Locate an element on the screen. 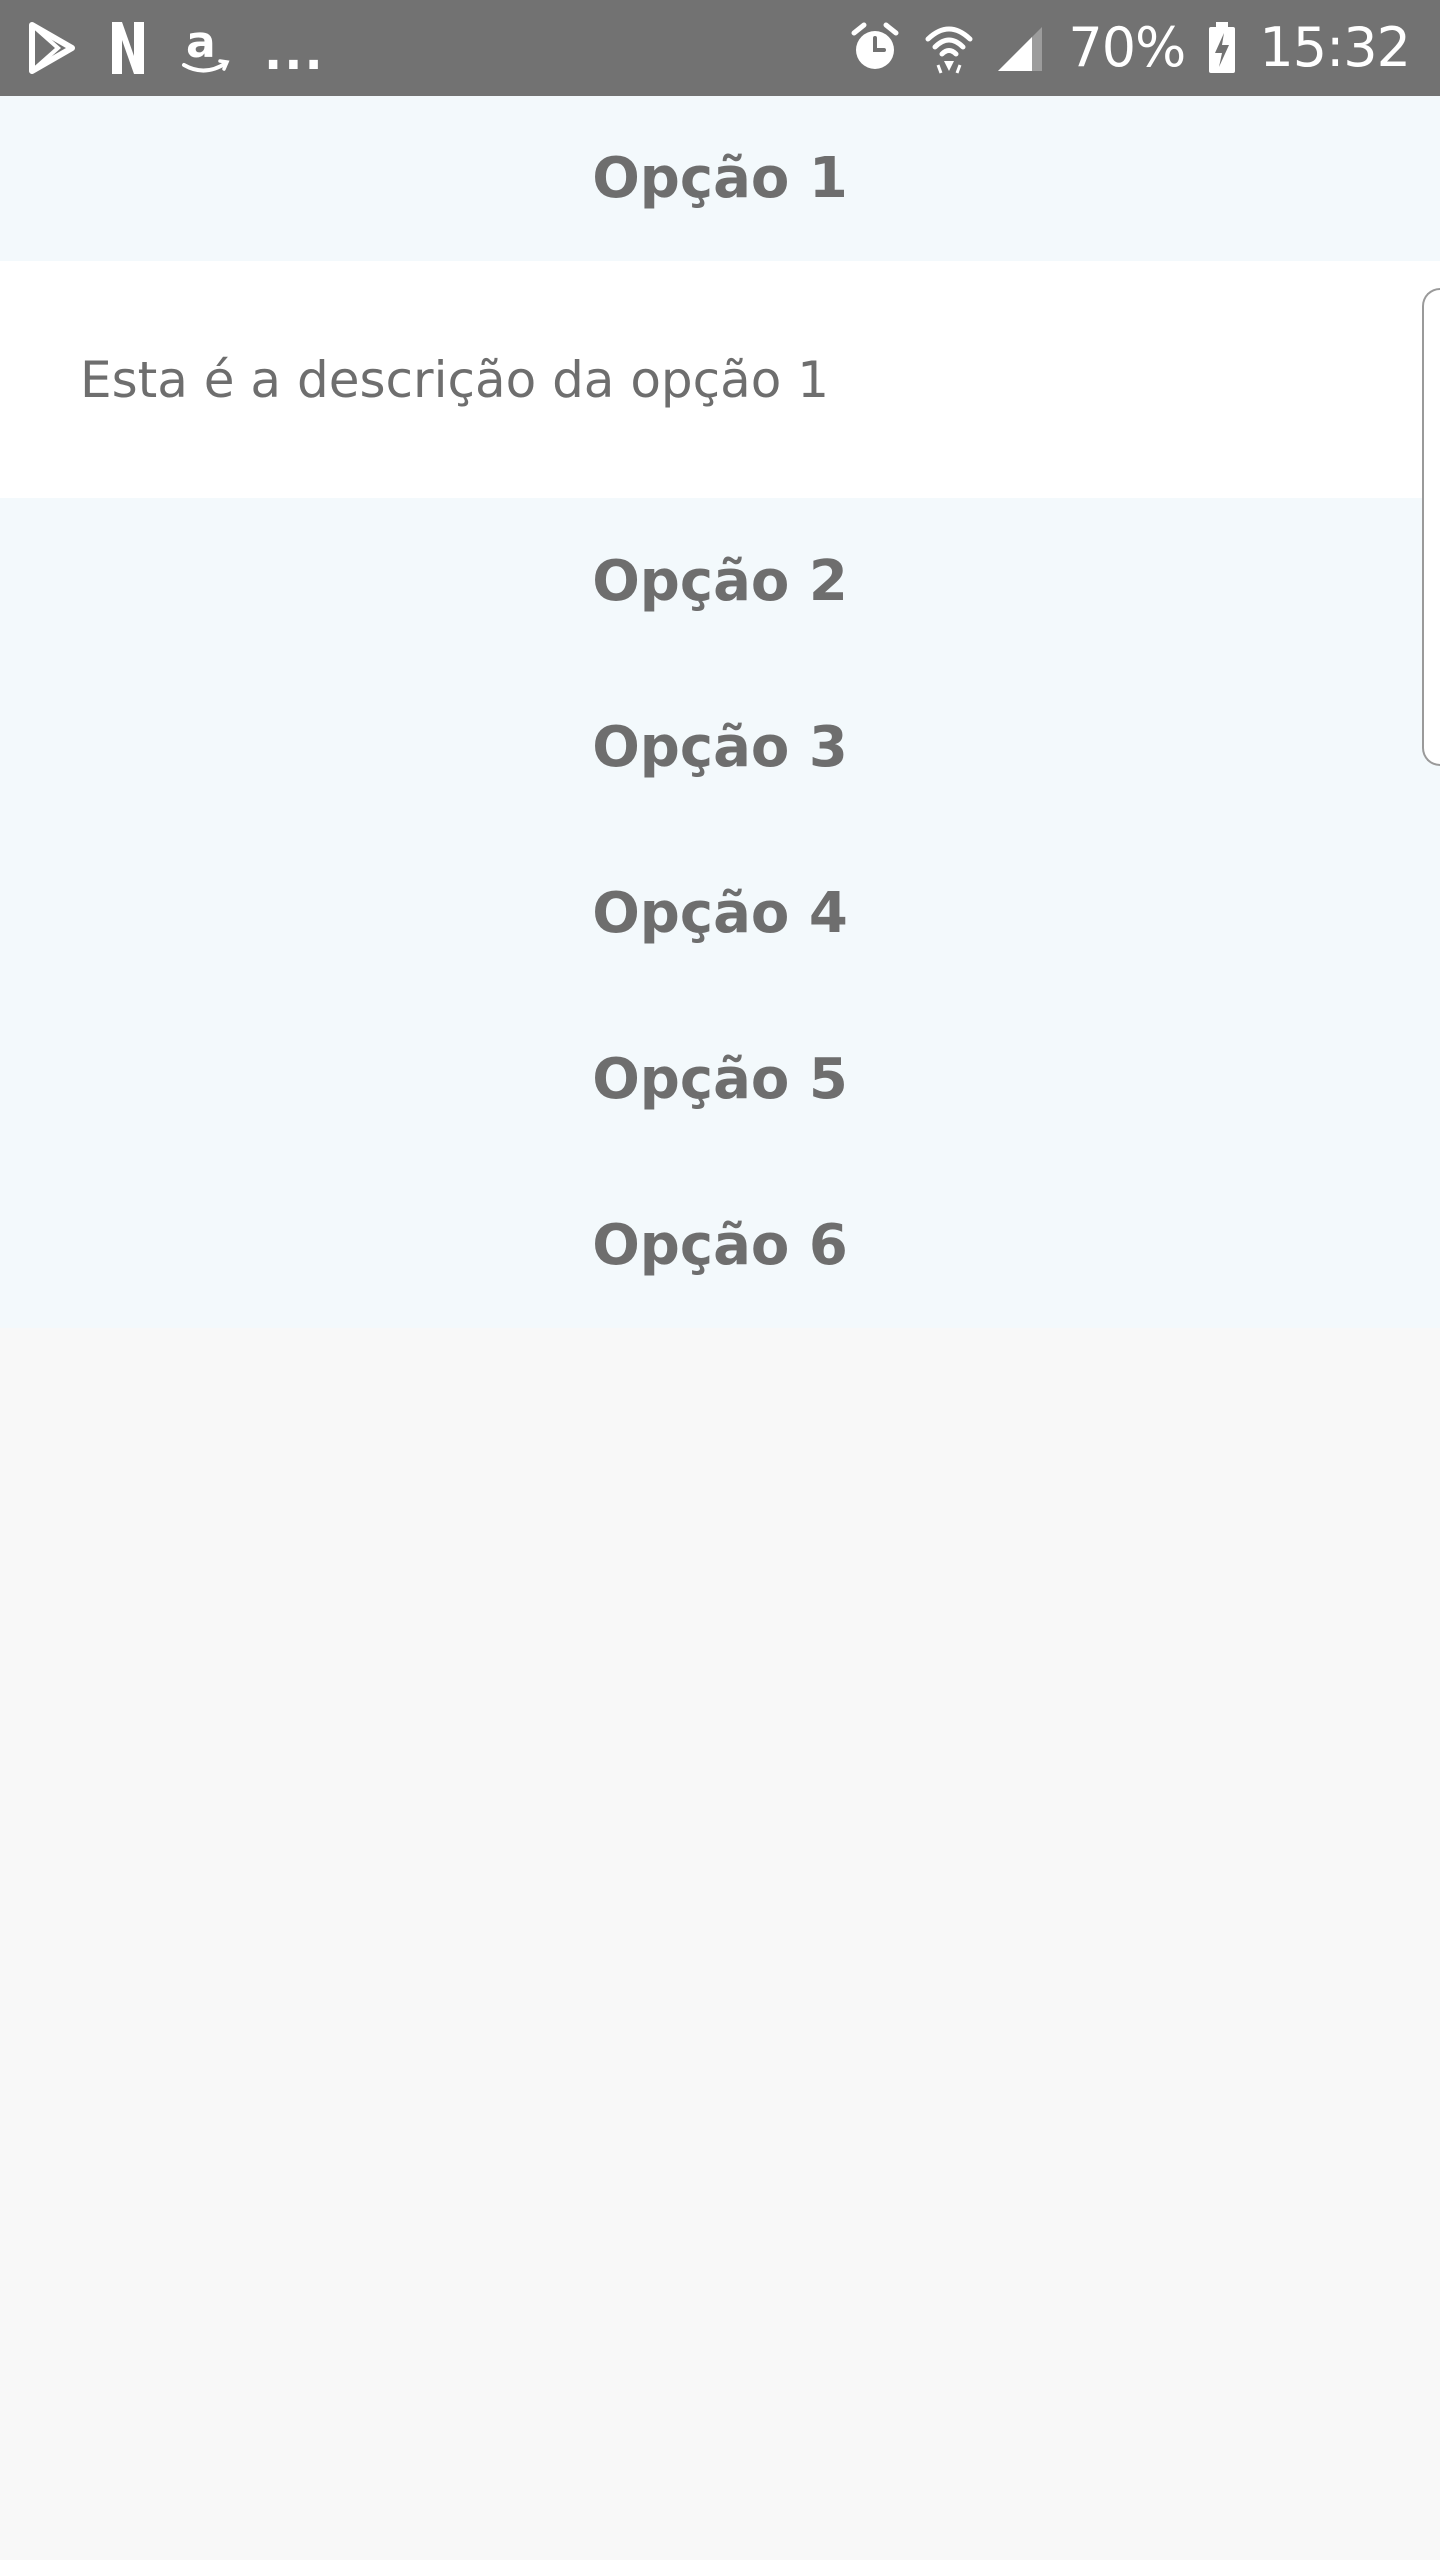  amazon-icon: a is located at coordinates (205, 48).